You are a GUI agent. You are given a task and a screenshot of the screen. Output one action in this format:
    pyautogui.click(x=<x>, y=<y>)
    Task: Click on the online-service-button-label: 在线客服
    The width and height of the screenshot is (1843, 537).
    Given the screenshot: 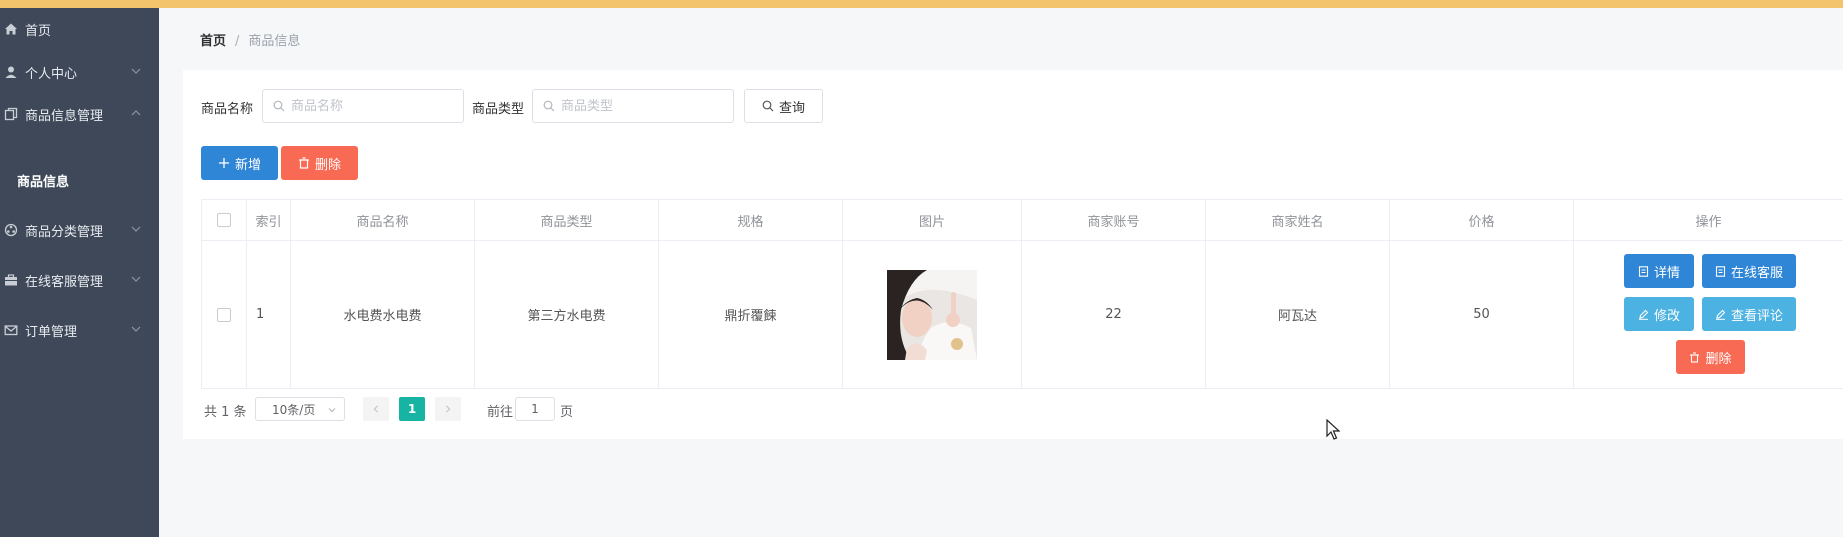 What is the action you would take?
    pyautogui.click(x=1756, y=273)
    